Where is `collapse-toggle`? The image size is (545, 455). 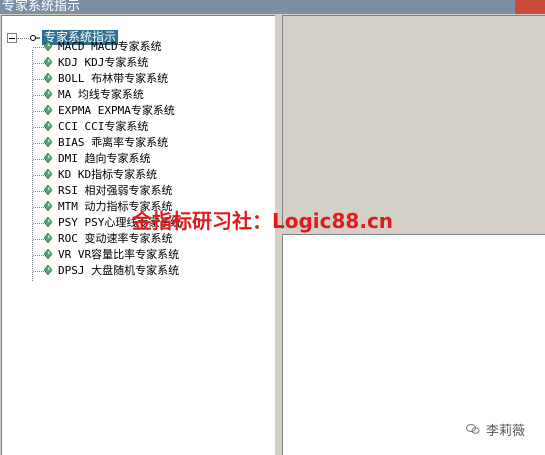
collapse-toggle is located at coordinates (12, 38).